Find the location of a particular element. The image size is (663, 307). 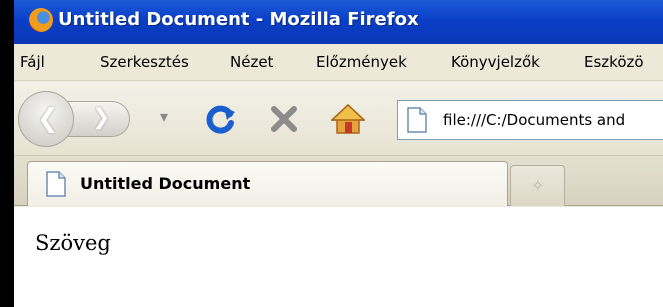

address-bar: file:///C:/Documents and is located at coordinates (530, 120).